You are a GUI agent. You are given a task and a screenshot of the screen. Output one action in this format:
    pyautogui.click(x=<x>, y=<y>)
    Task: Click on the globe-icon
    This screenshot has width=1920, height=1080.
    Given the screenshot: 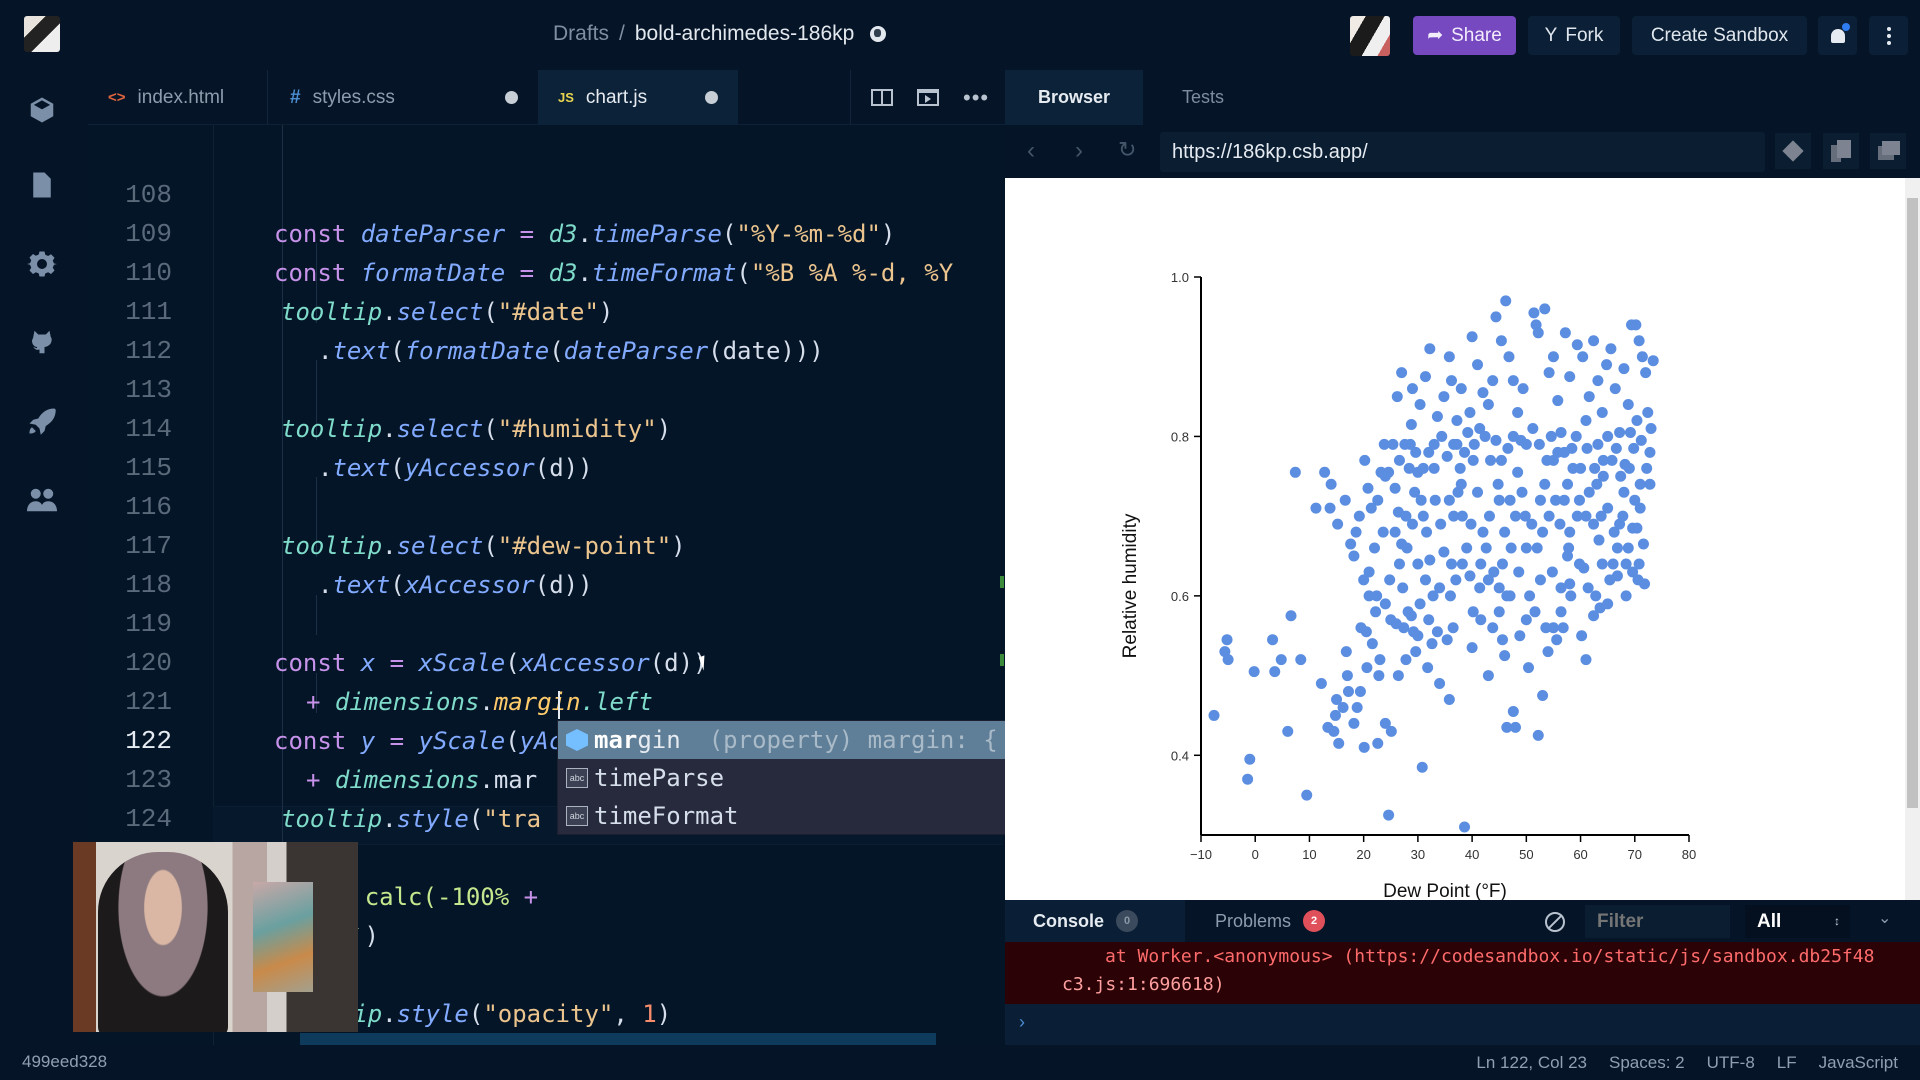 What is the action you would take?
    pyautogui.click(x=878, y=34)
    